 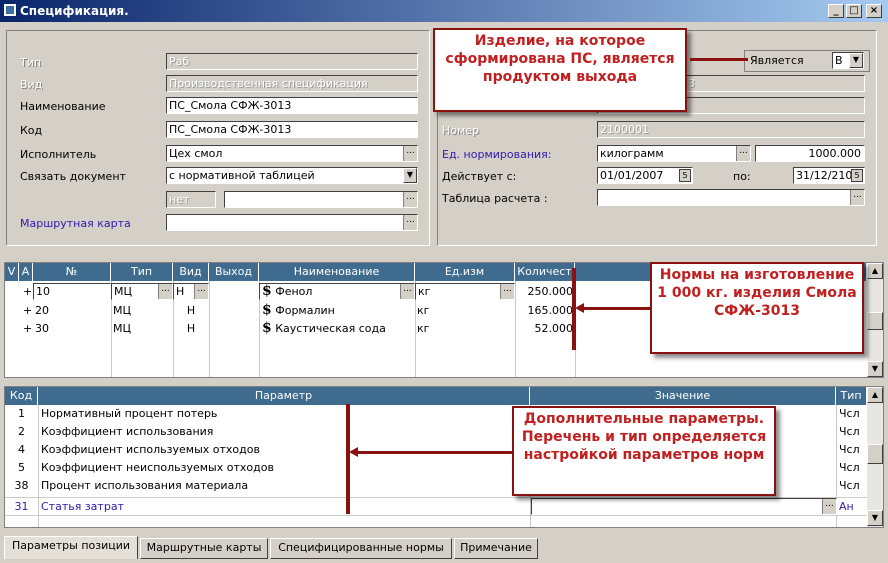 I want to click on code-input: ПС_Смола СФЖ-3013, so click(x=292, y=129).